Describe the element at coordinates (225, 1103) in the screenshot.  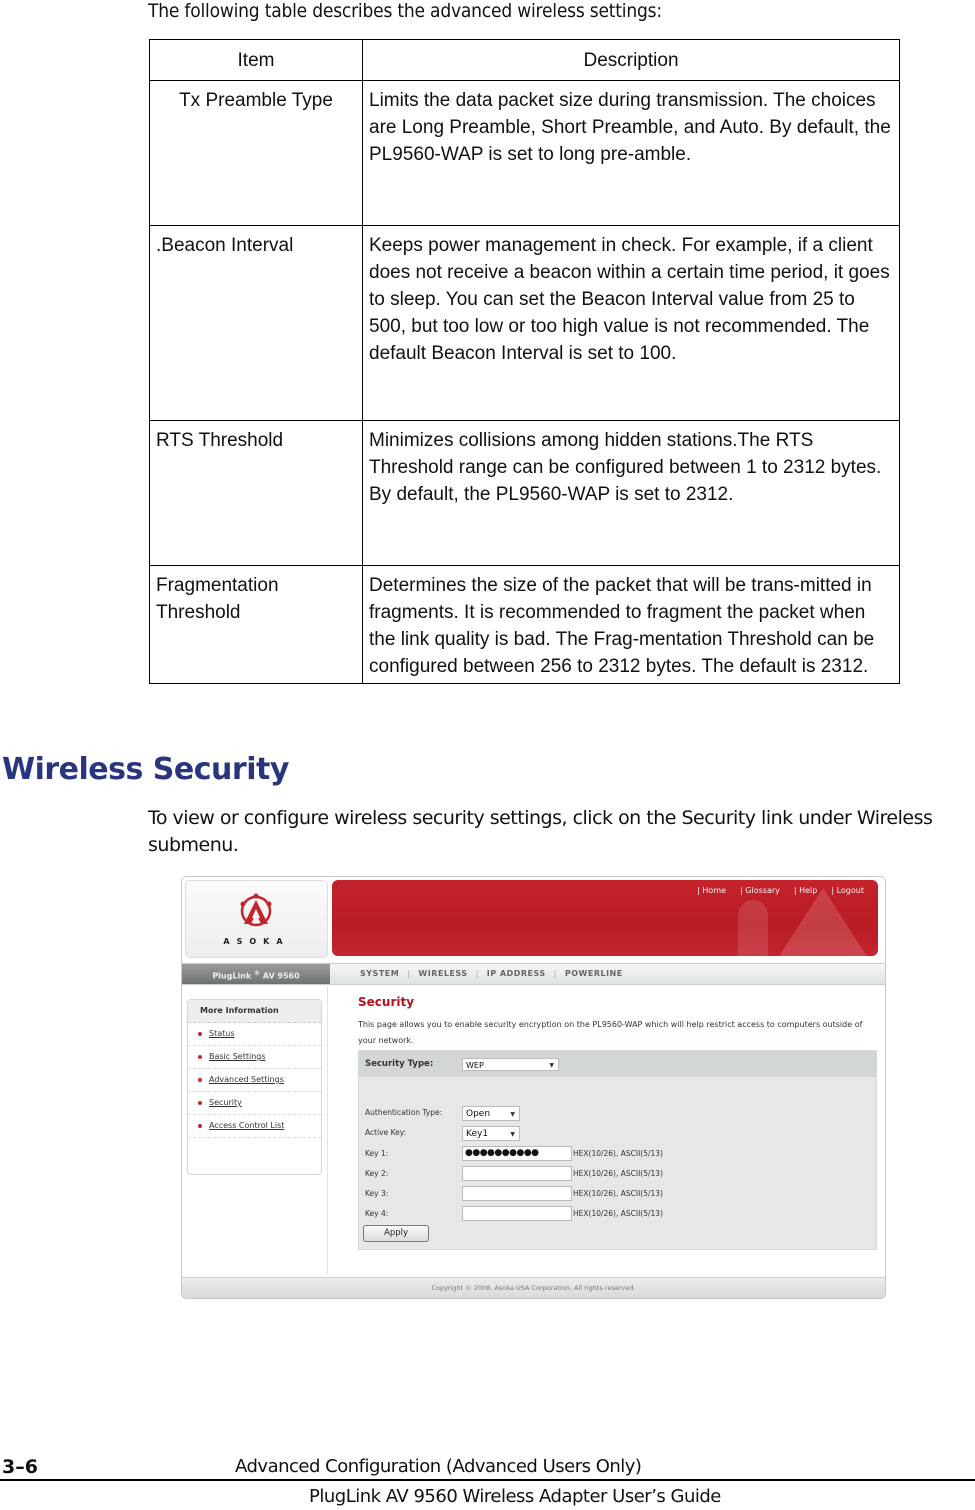
I see `sidebar-item-label: Security` at that location.